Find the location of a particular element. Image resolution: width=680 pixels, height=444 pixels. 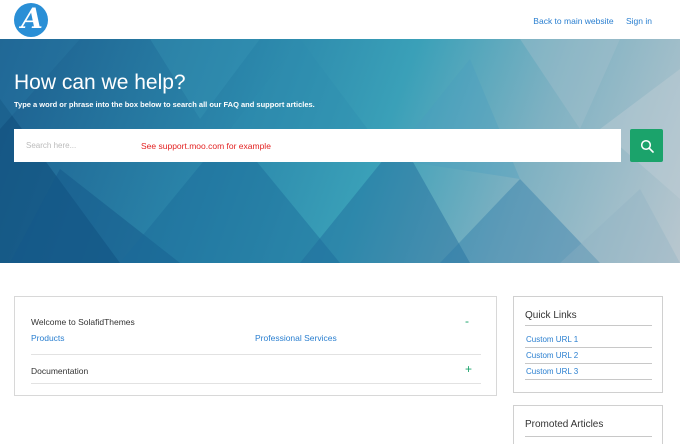

promoted-articles-panel: Promoted Articles is located at coordinates (588, 424).